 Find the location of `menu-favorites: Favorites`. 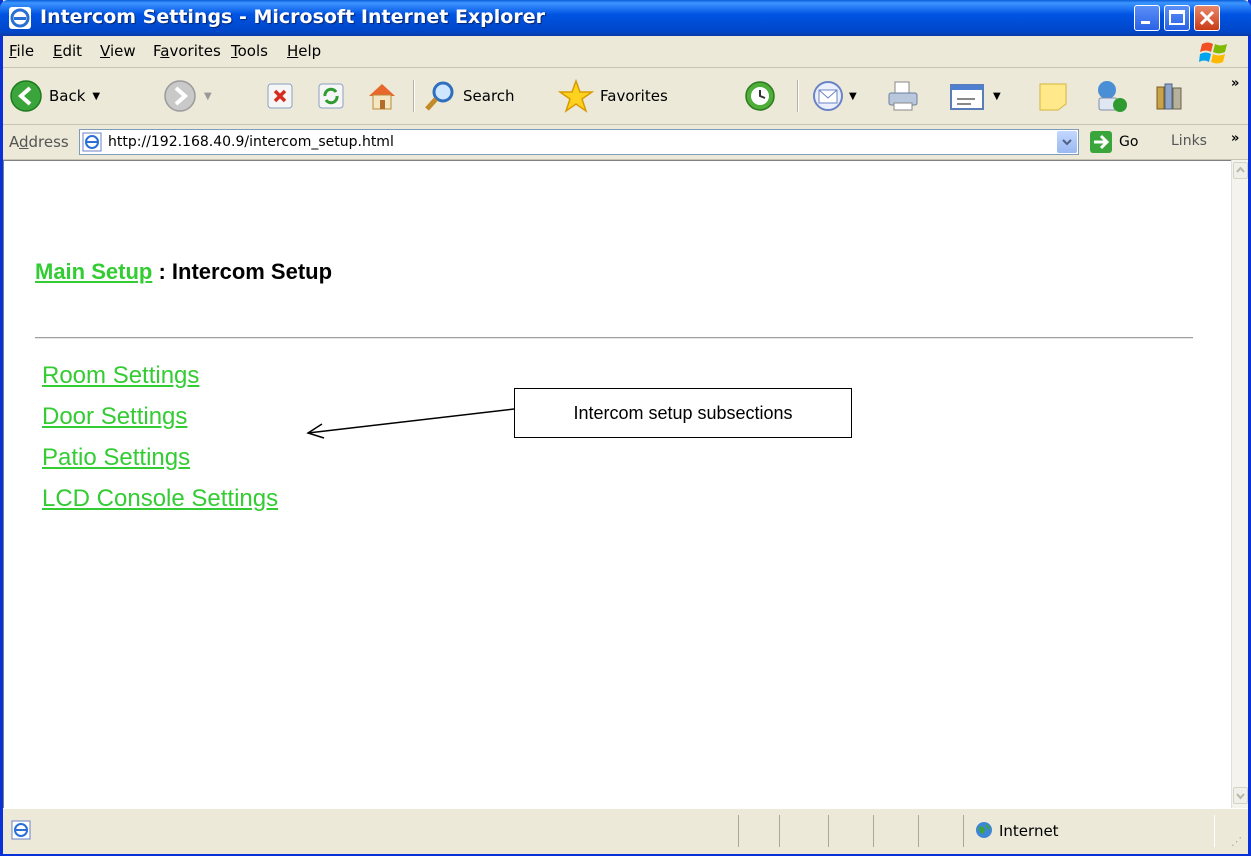

menu-favorites: Favorites is located at coordinates (187, 51).